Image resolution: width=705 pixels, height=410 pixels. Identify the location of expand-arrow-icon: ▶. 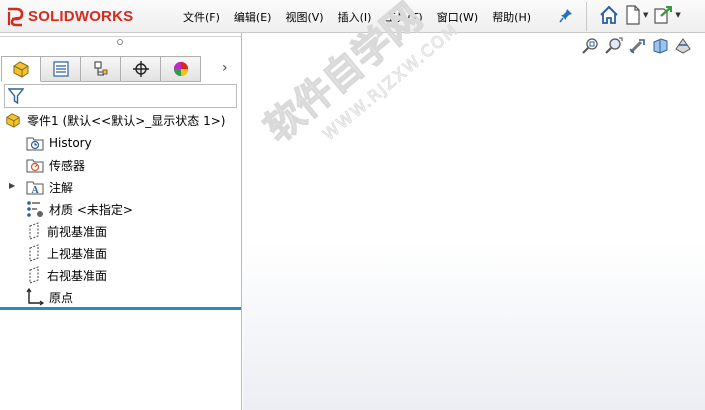
(12, 185).